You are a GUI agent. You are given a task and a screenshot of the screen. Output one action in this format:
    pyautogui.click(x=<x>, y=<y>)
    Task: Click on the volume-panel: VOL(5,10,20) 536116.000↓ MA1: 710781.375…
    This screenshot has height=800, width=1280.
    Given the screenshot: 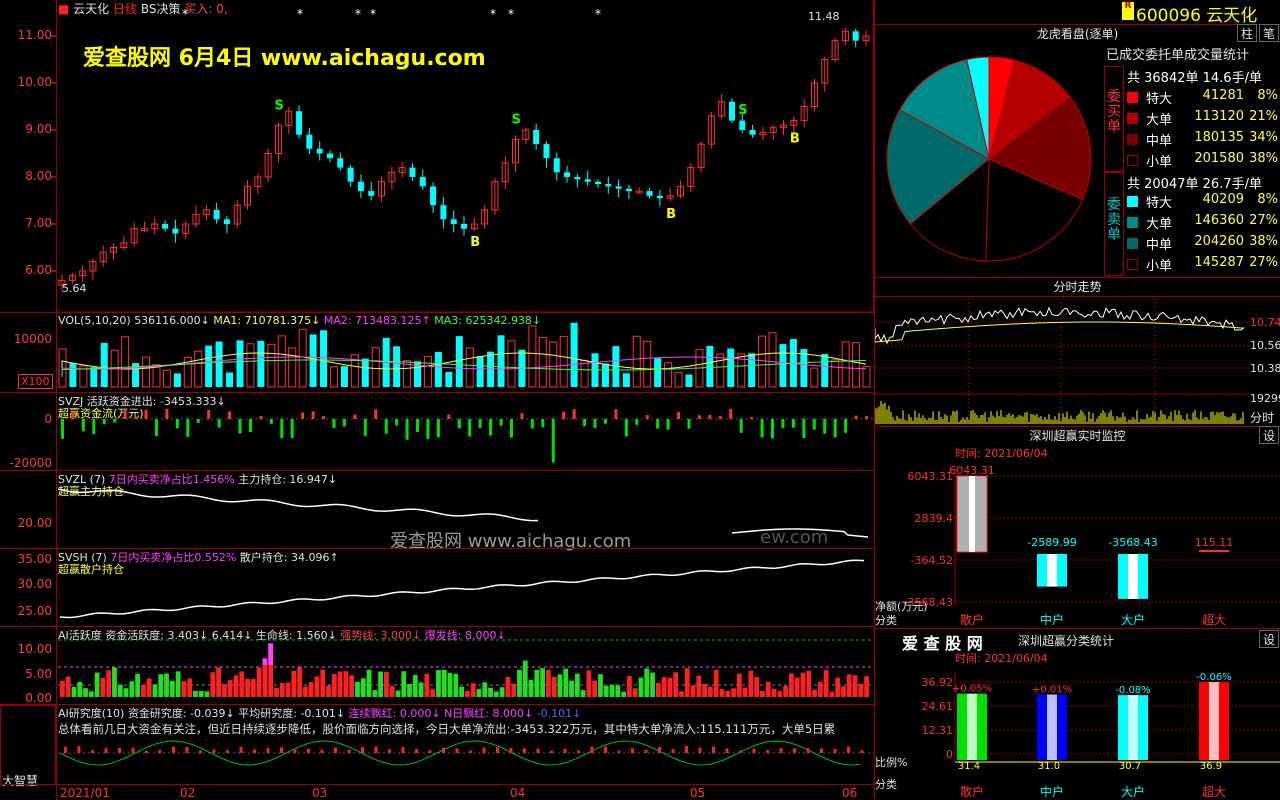 What is the action you would take?
    pyautogui.click(x=437, y=353)
    